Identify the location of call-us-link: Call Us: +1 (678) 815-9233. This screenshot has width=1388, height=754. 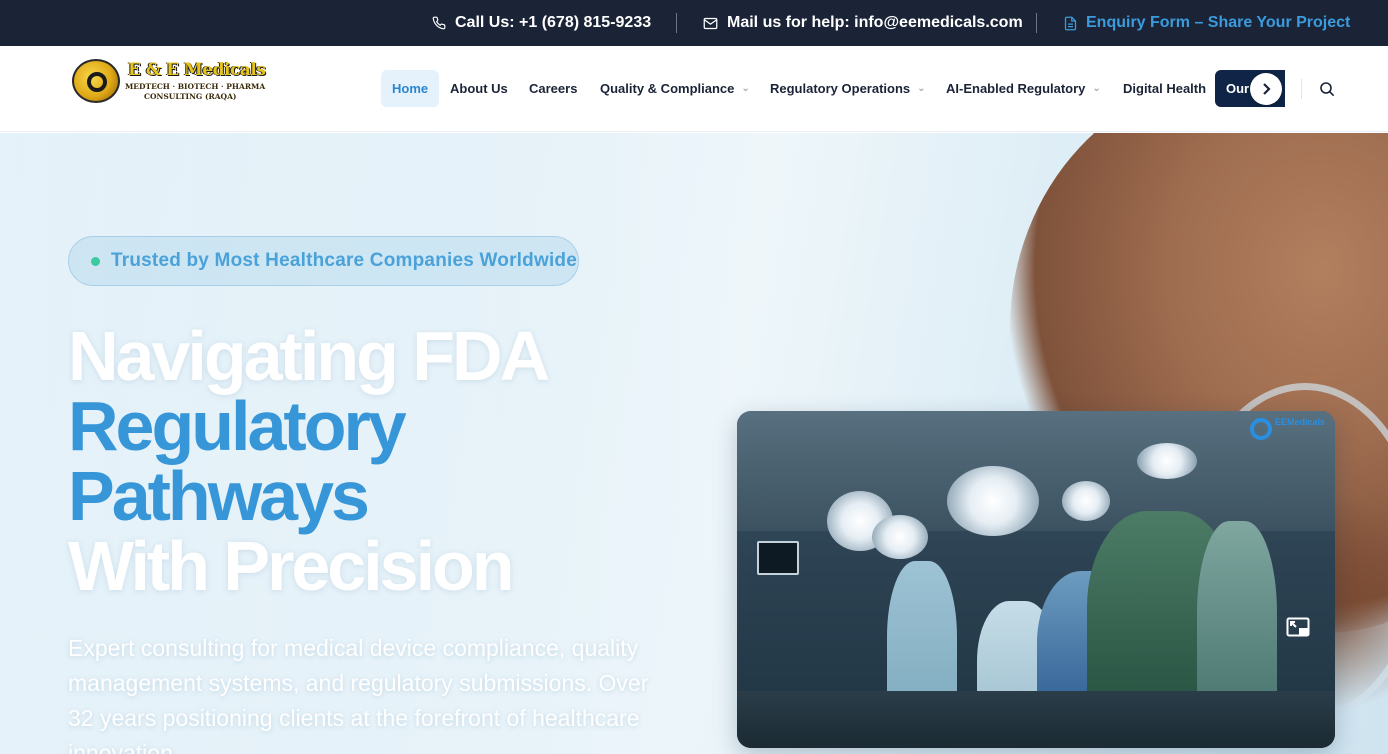
(541, 23).